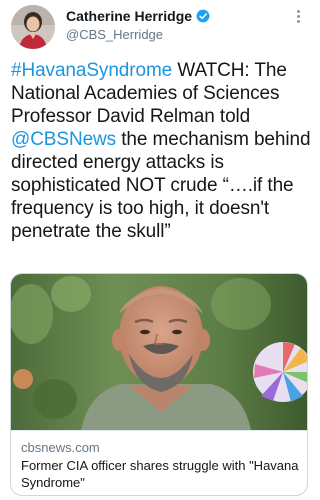  I want to click on more-options-icon, so click(298, 16).